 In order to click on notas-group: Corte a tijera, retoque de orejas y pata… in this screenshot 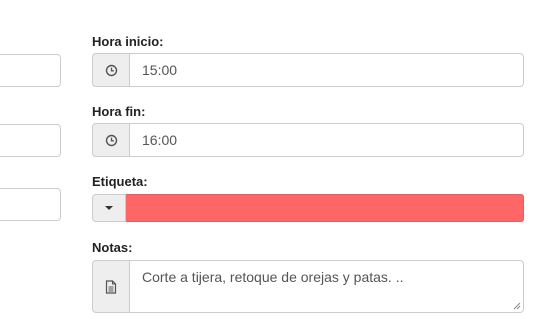, I will do `click(308, 286)`.